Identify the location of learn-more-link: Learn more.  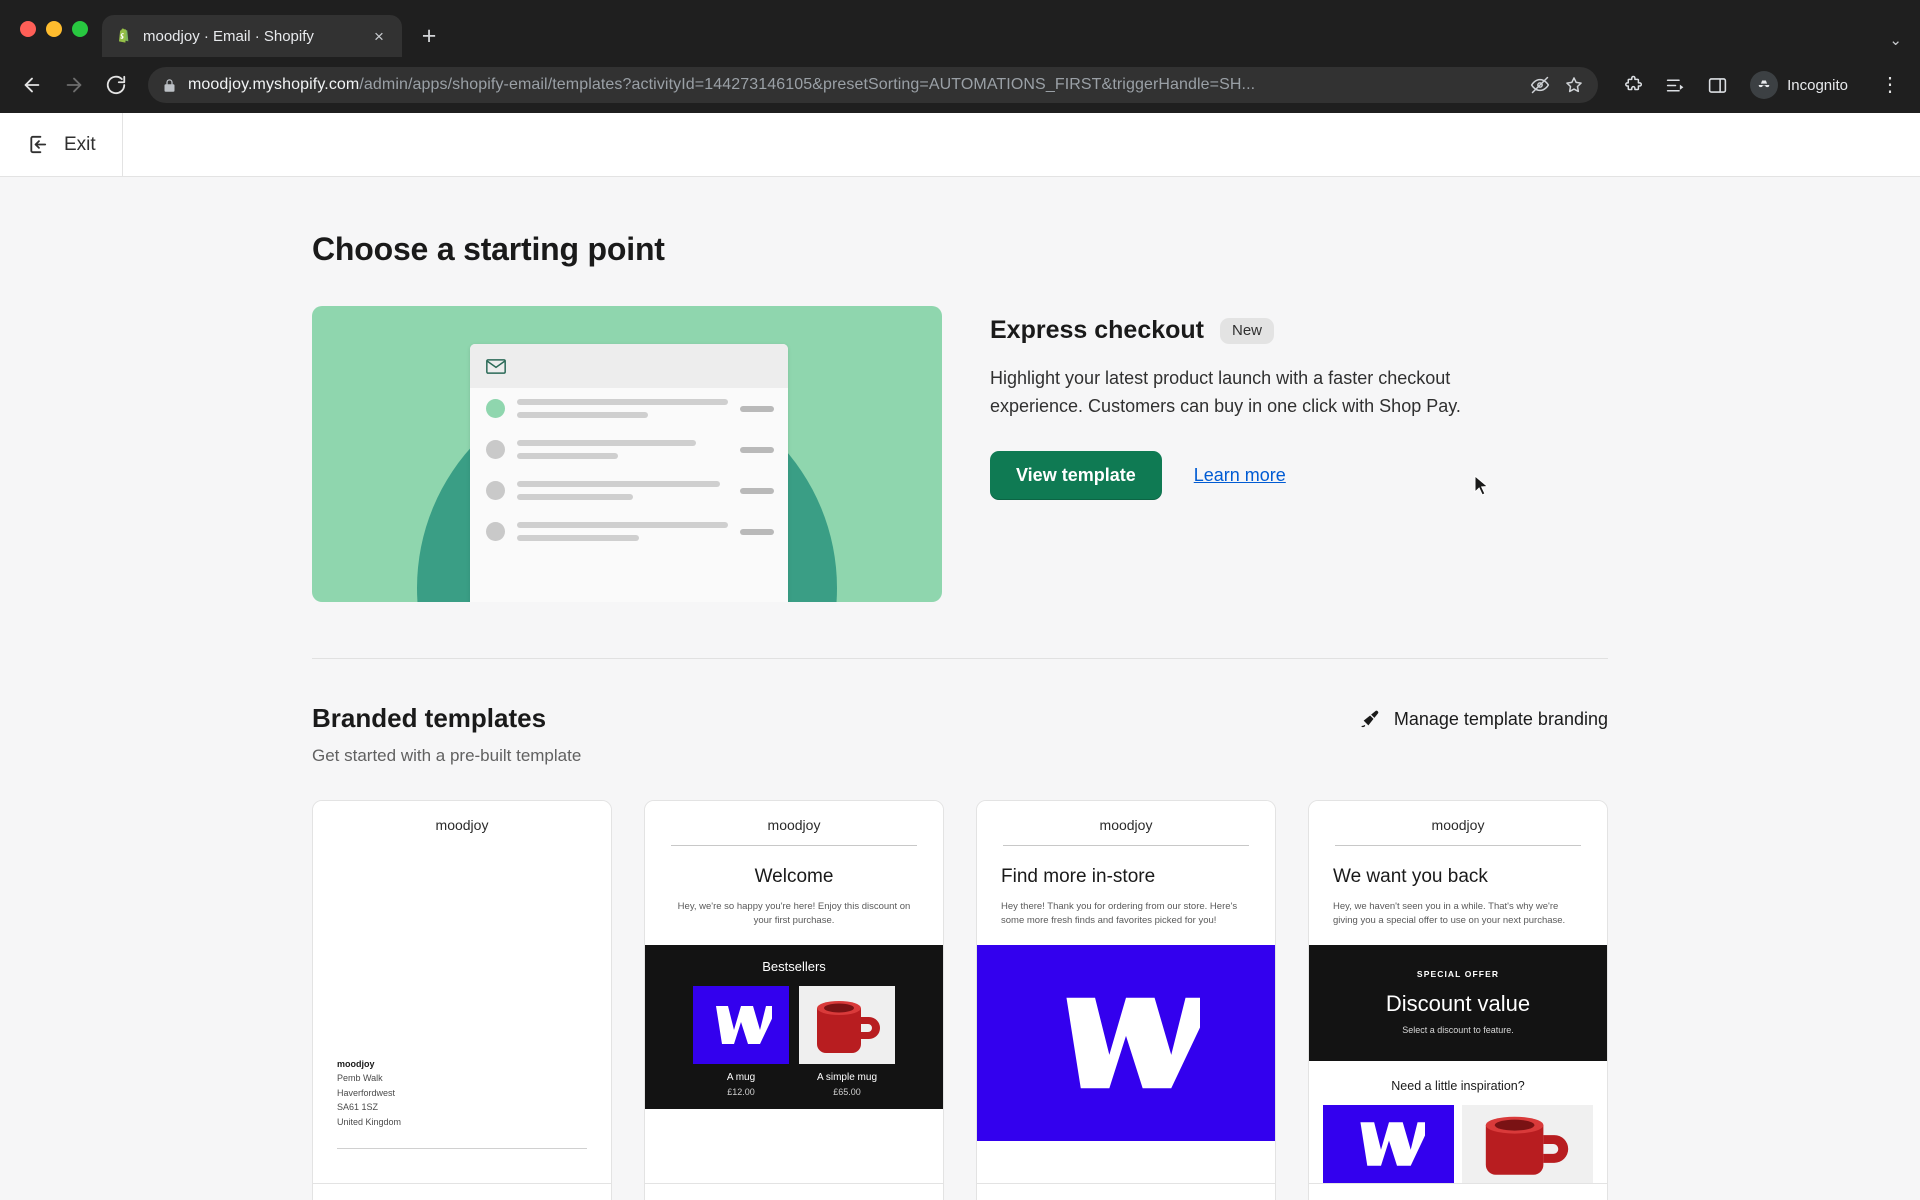
(1240, 475).